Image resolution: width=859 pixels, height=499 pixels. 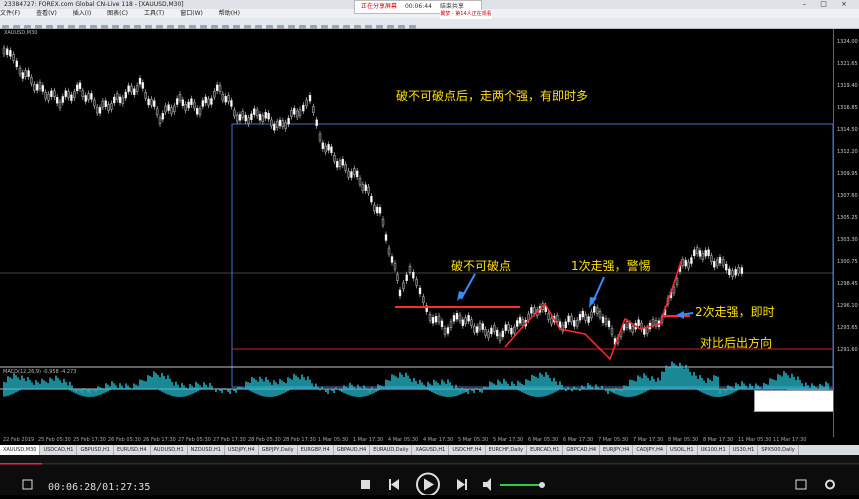 I want to click on play-icon, so click(x=428, y=484).